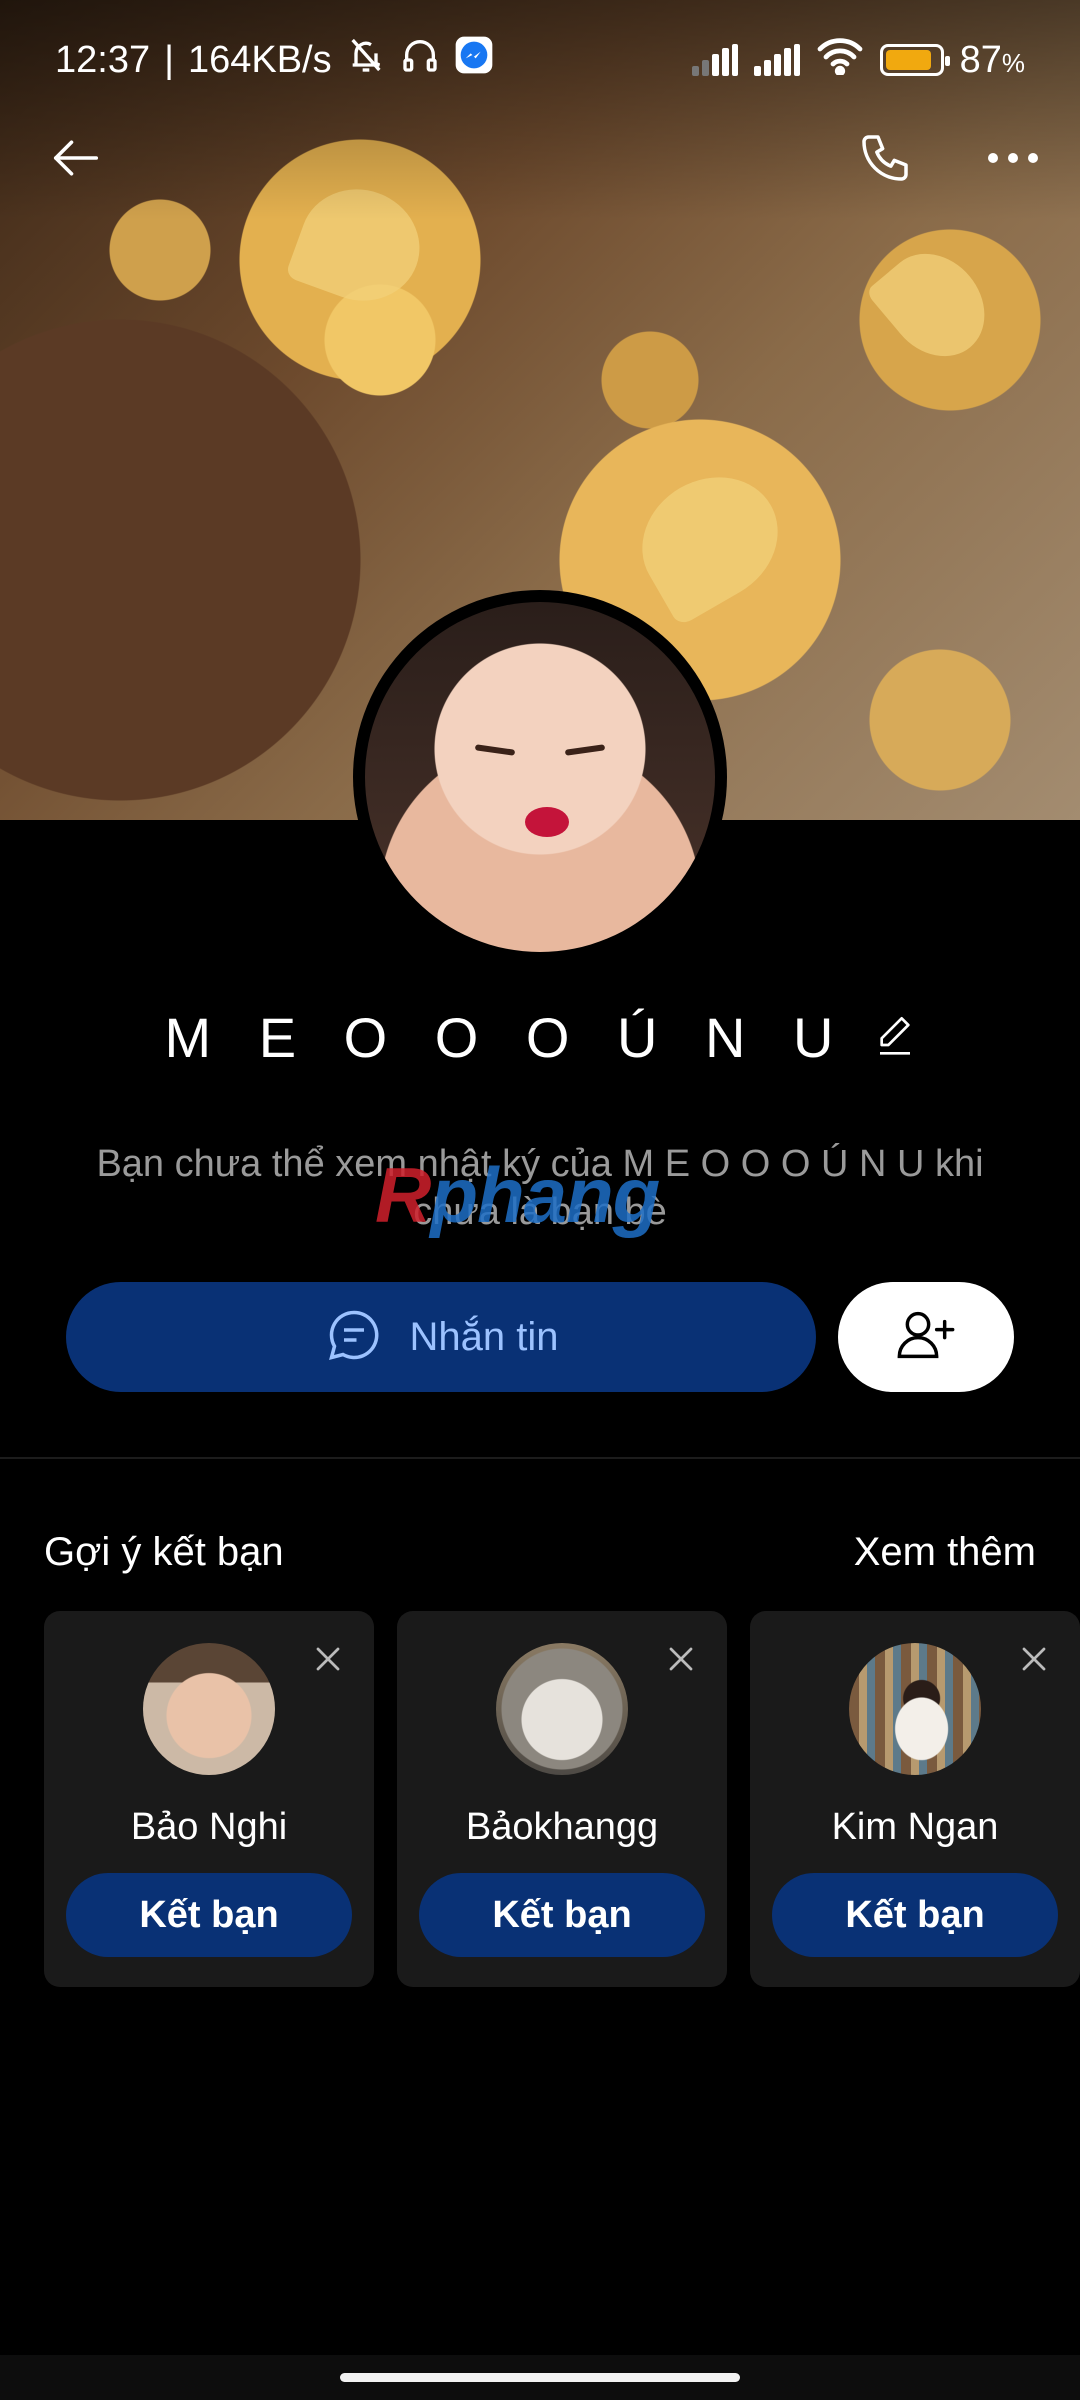 The width and height of the screenshot is (1080, 2400). I want to click on message-button: Nhắn tin, so click(441, 1337).